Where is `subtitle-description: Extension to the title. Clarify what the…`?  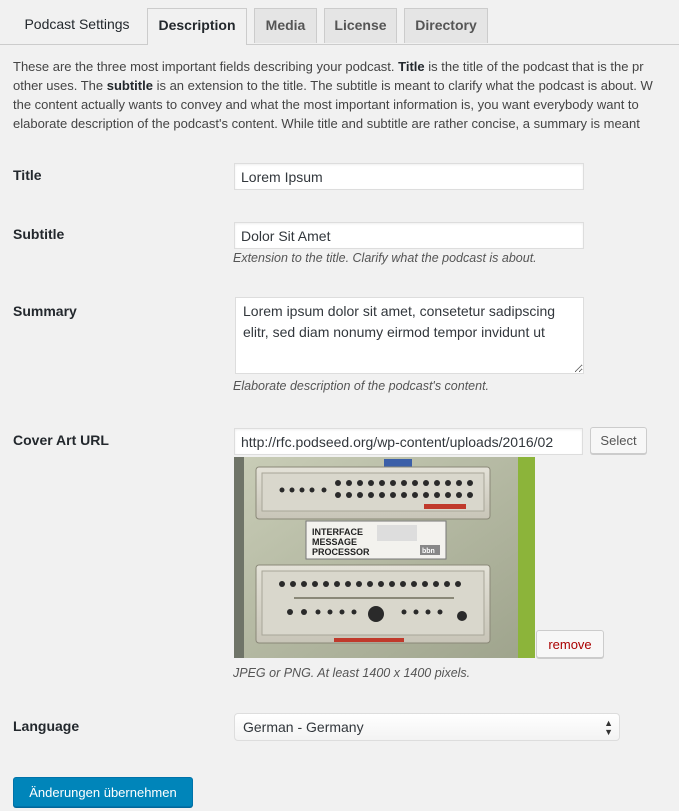 subtitle-description: Extension to the title. Clarify what the… is located at coordinates (385, 258).